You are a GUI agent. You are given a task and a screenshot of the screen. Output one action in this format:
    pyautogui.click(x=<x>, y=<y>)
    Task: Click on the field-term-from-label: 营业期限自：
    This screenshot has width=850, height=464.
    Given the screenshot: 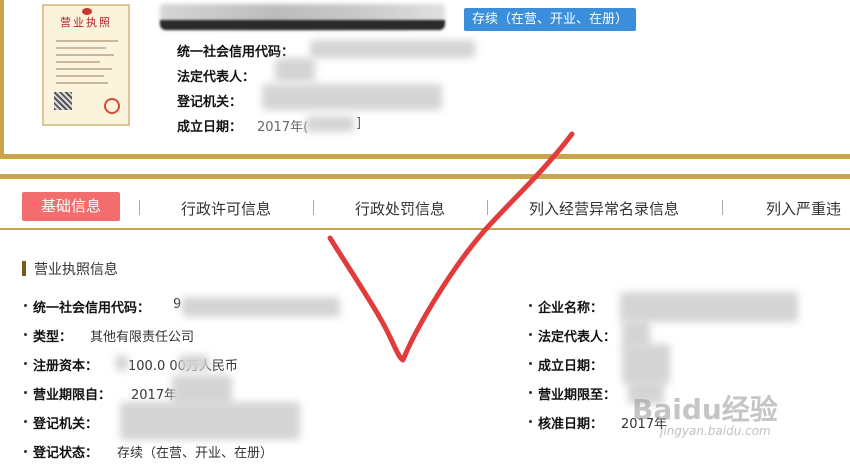 What is the action you would take?
    pyautogui.click(x=72, y=395)
    